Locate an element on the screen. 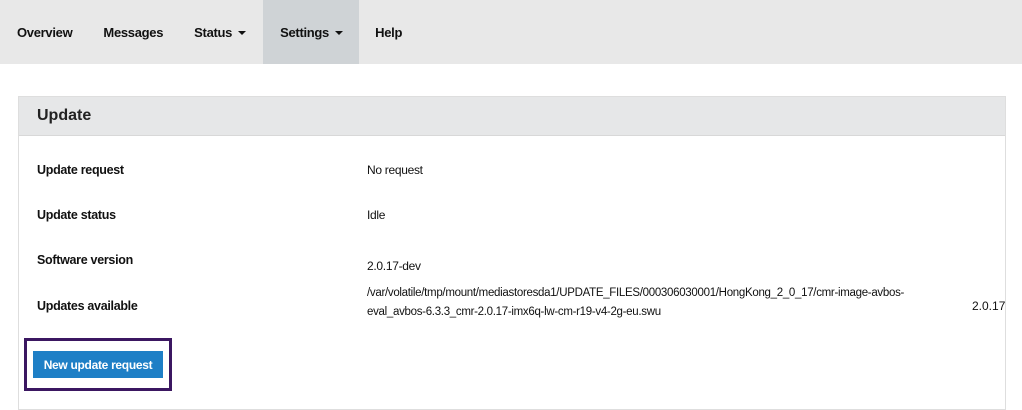  update-request-label: Update request is located at coordinates (80, 170).